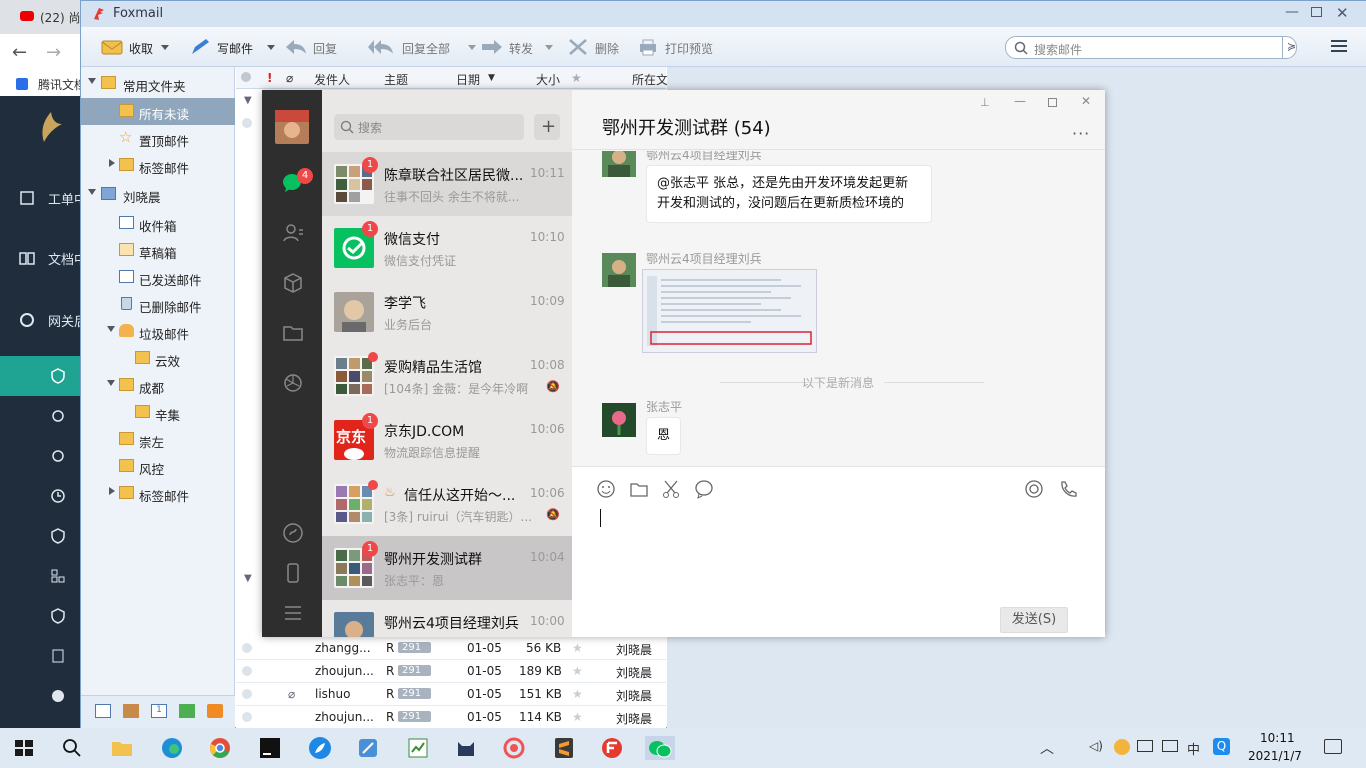  What do you see at coordinates (1122, 747) in the screenshot?
I see `weather-icon` at bounding box center [1122, 747].